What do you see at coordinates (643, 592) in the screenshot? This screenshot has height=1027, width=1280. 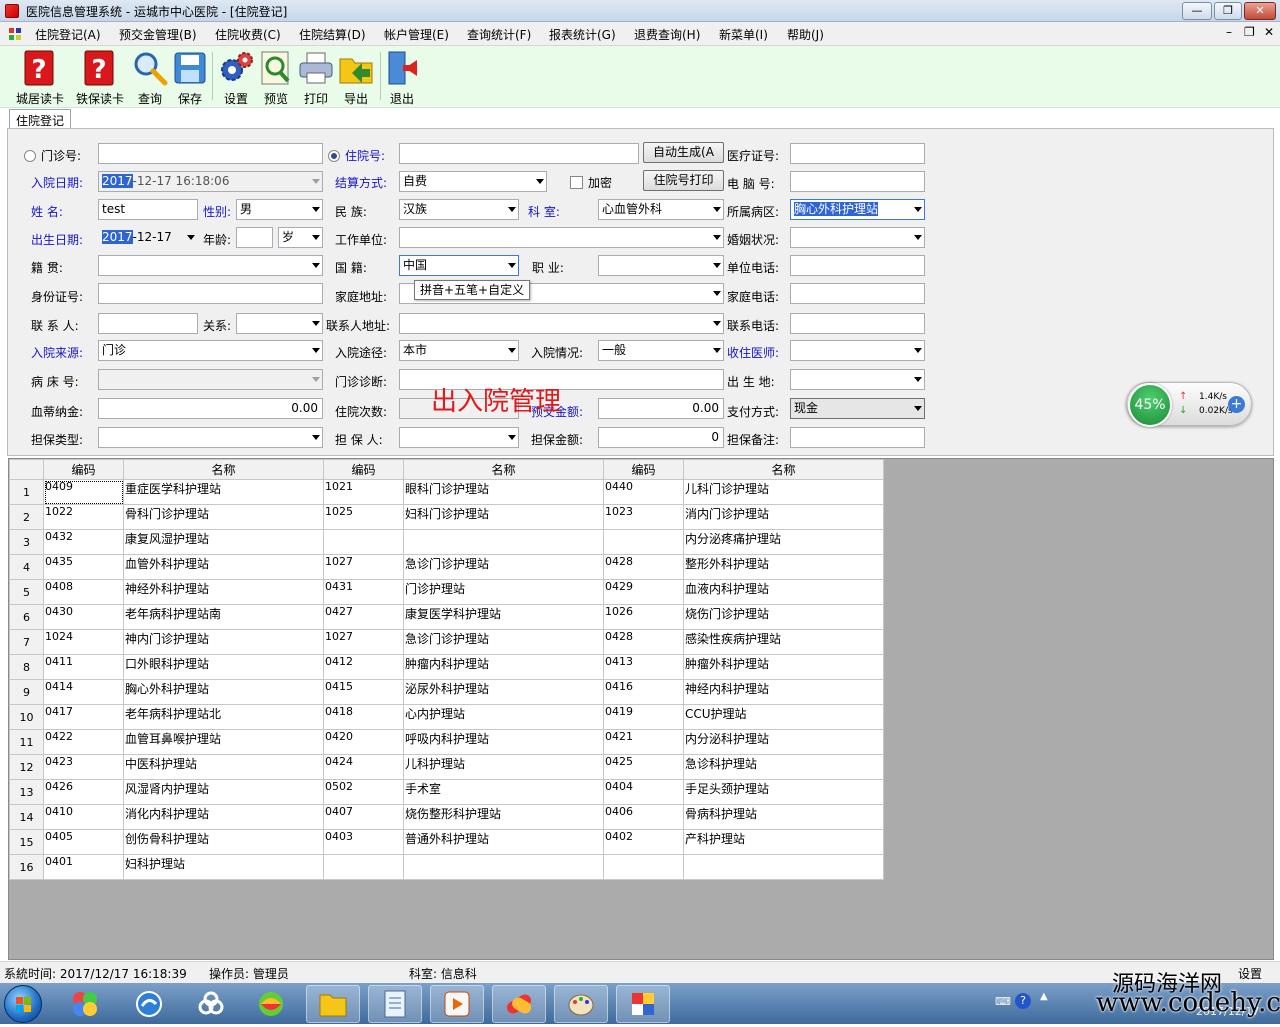 I see `ward-code-cell: 0429` at bounding box center [643, 592].